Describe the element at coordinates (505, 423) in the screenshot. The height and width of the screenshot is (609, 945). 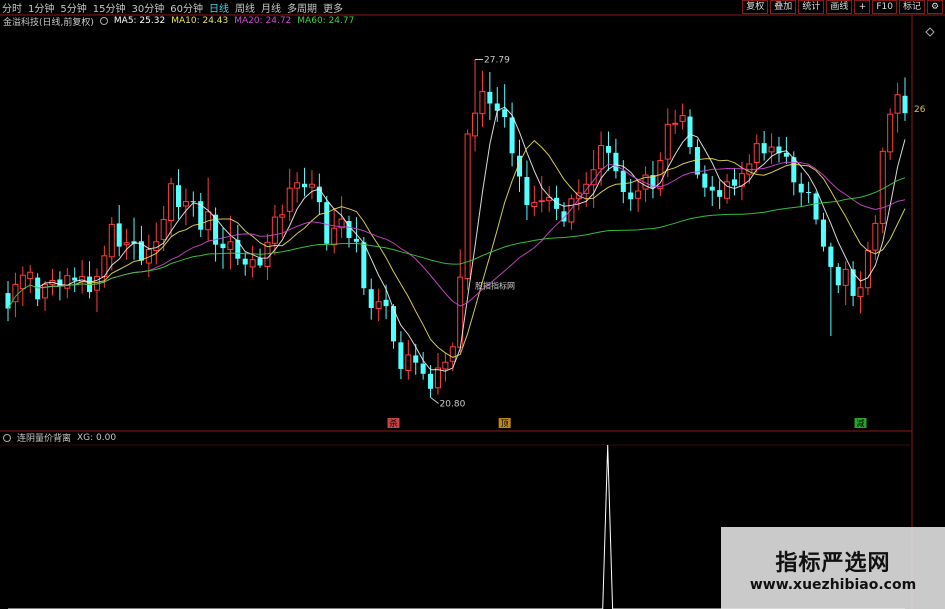
I see `signal-marker-label: 顶` at that location.